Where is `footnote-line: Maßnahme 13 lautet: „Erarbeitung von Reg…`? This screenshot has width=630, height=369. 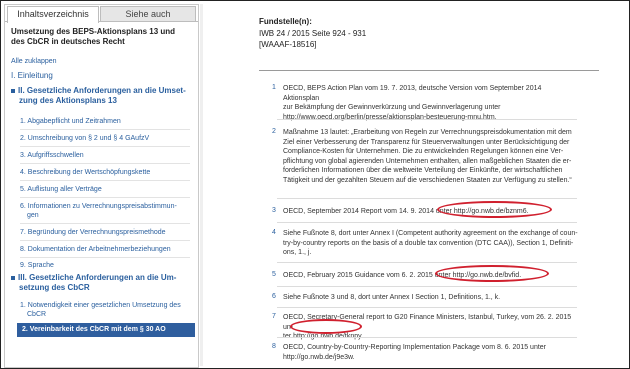 footnote-line: Maßnahme 13 lautet: „Erarbeitung von Reg… is located at coordinates (427, 132).